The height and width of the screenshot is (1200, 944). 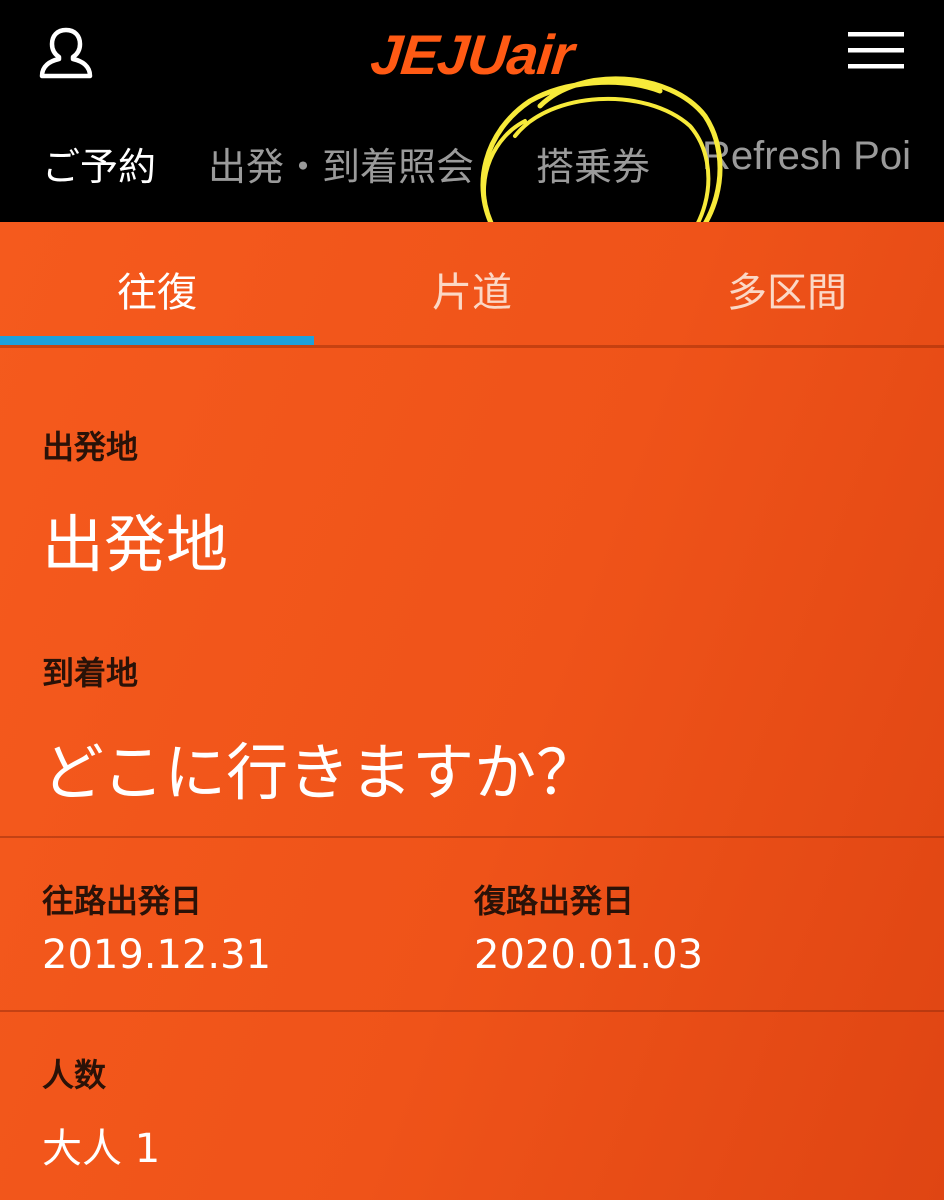 What do you see at coordinates (74, 1075) in the screenshot?
I see `passengers-label: 人数` at bounding box center [74, 1075].